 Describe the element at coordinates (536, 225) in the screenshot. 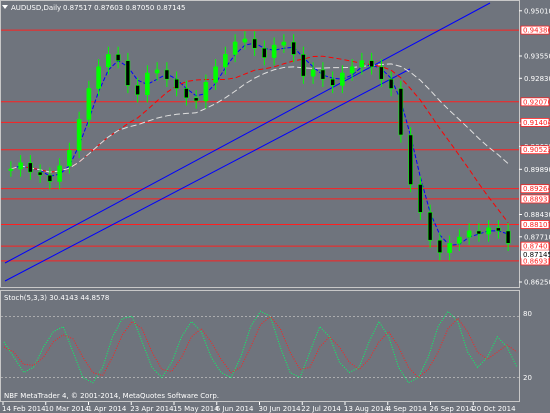

I see `level-badge-label: 0.88107` at that location.